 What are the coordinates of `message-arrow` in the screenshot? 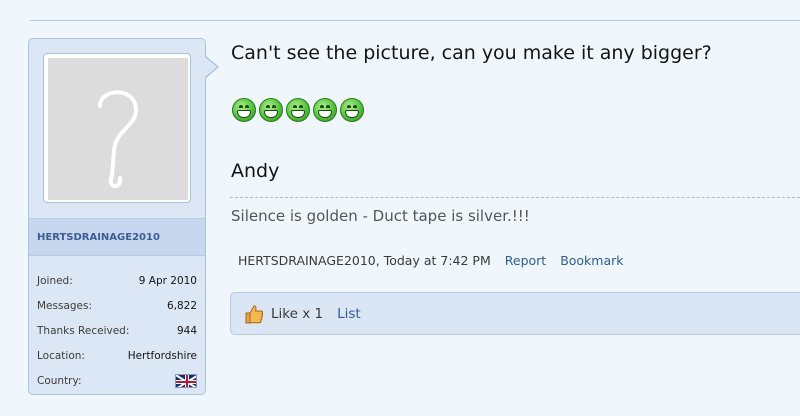 It's located at (211, 67).